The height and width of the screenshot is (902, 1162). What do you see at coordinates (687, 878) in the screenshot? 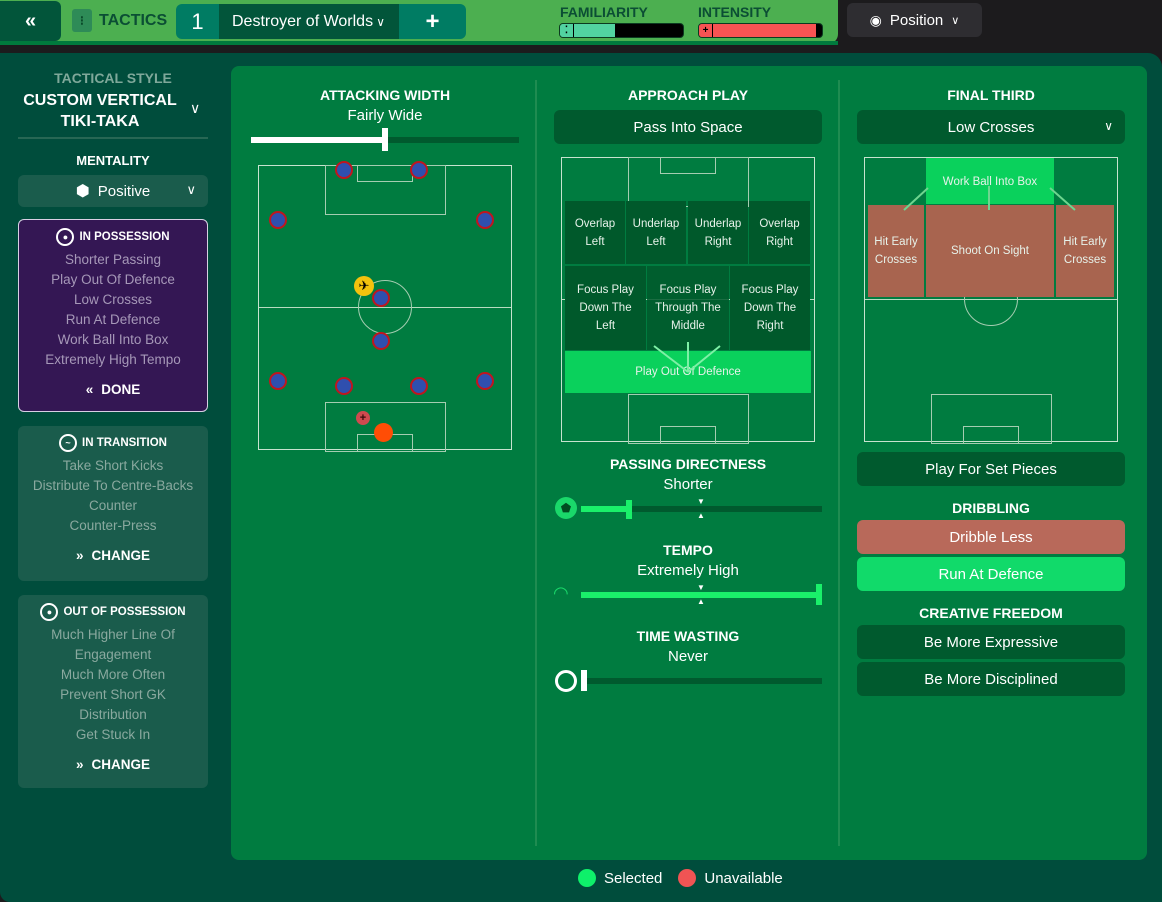
I see `unavailable-dot` at bounding box center [687, 878].